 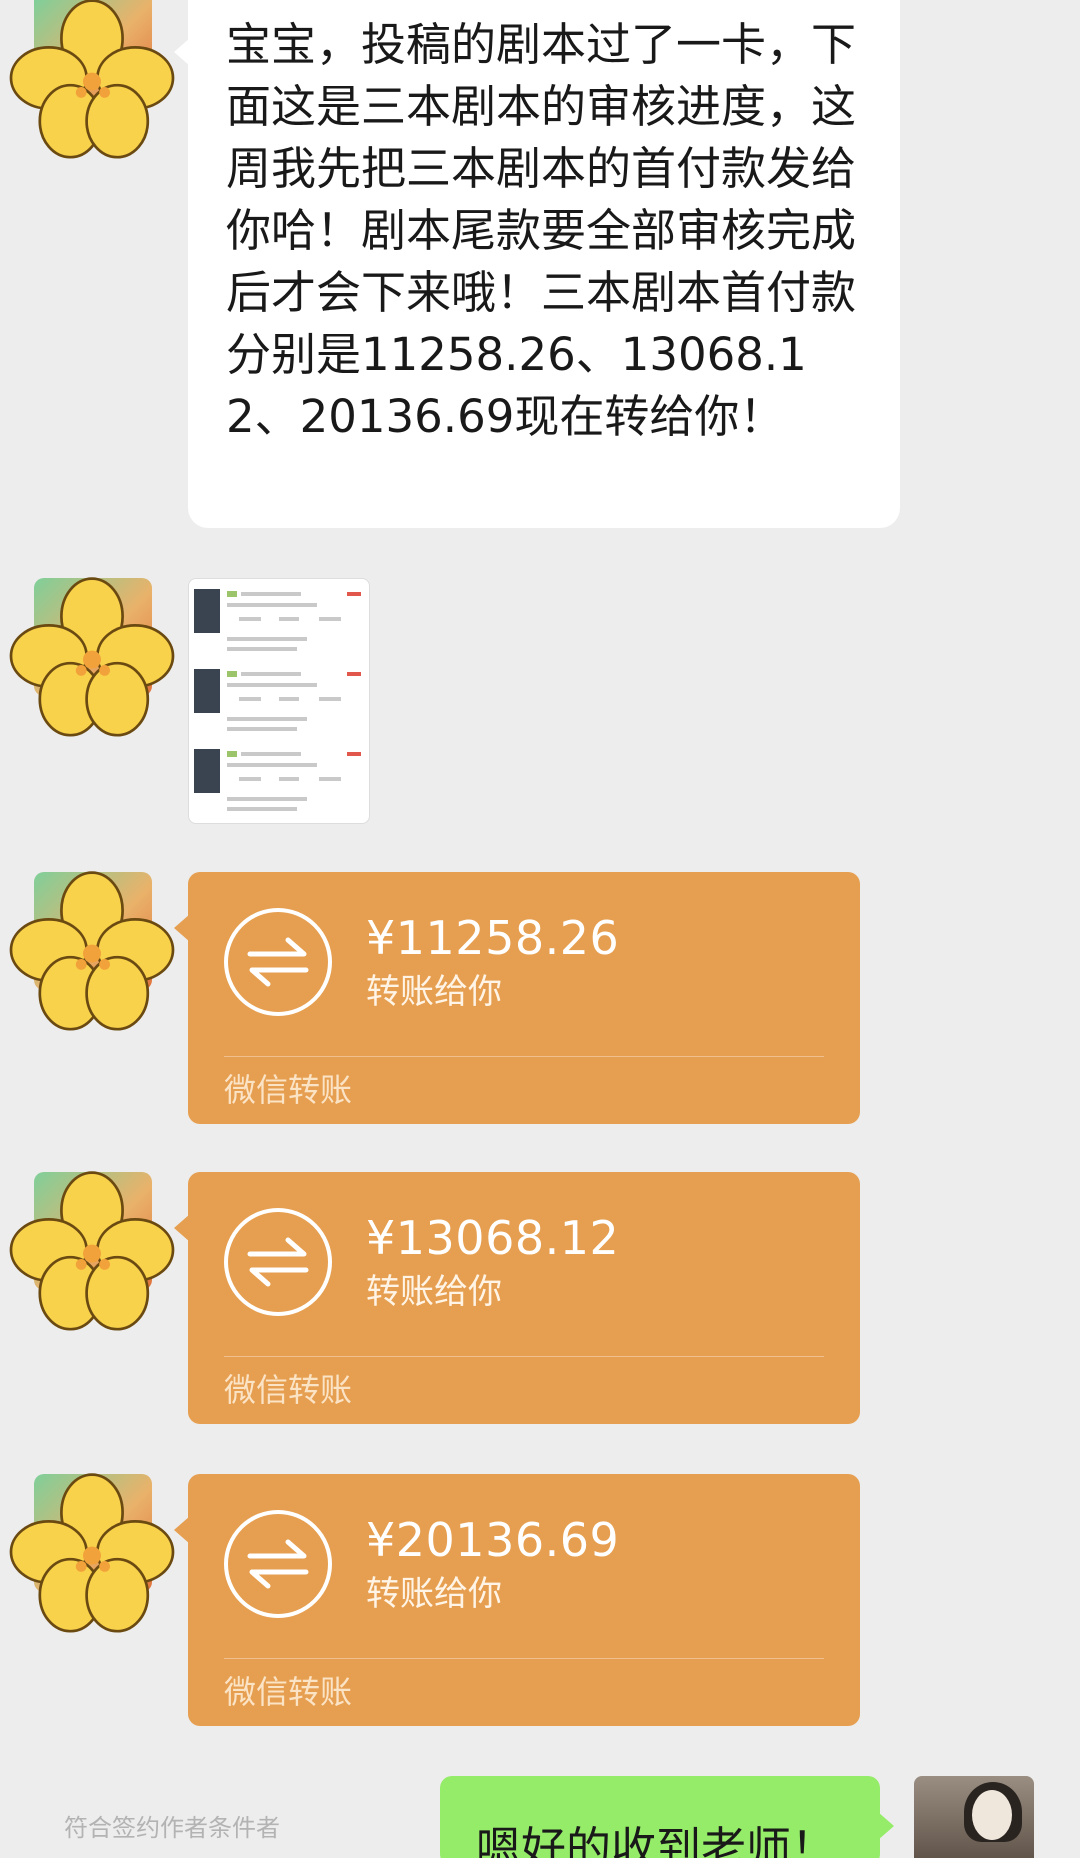 I want to click on transfer-amount: ¥13068.12, so click(x=493, y=1238).